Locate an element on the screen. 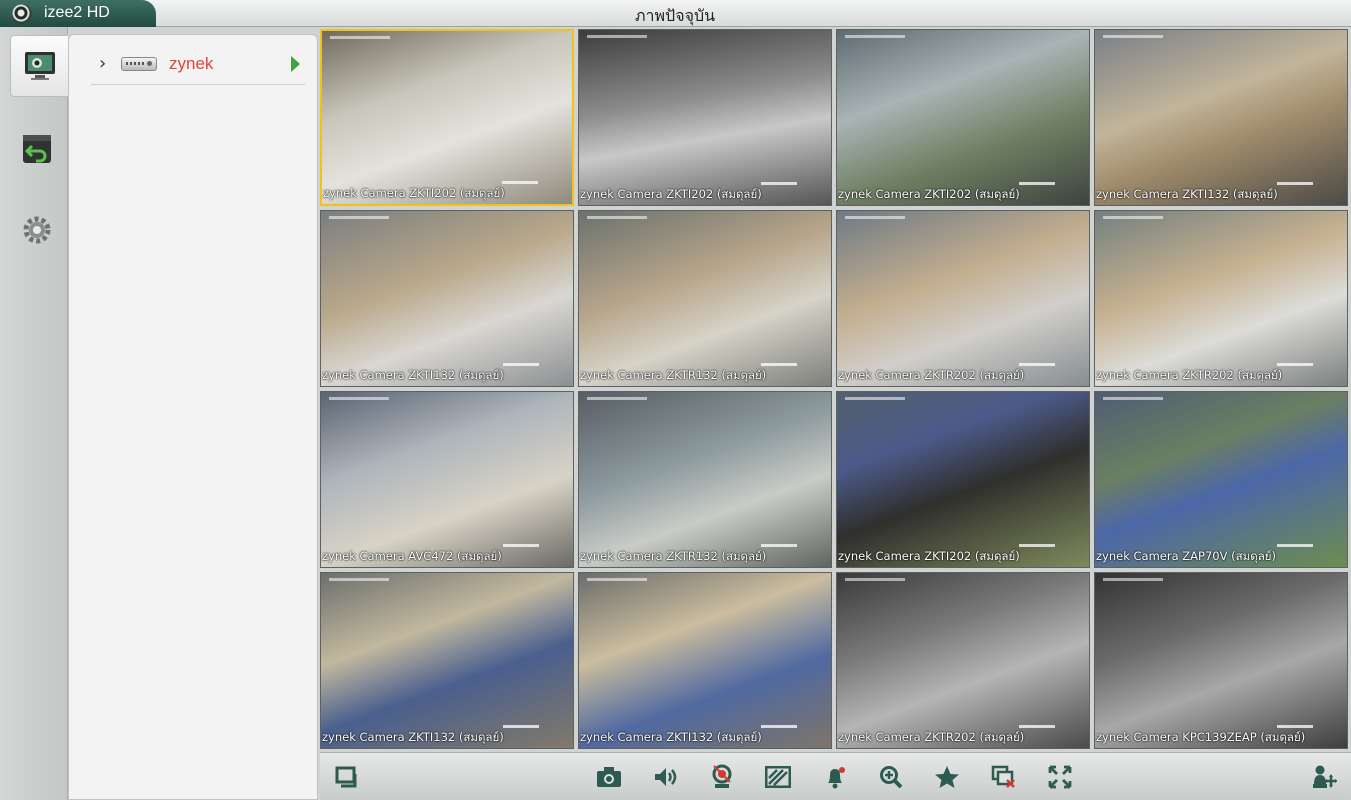 This screenshot has width=1351, height=800. device-name: zynek is located at coordinates (191, 63).